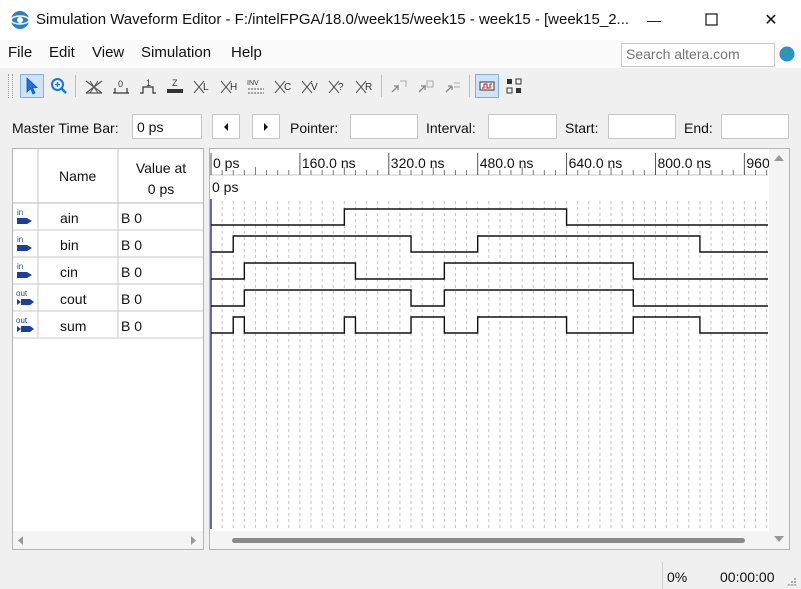  What do you see at coordinates (418, 163) in the screenshot?
I see `ruler-tick-label: 320.0 ns` at bounding box center [418, 163].